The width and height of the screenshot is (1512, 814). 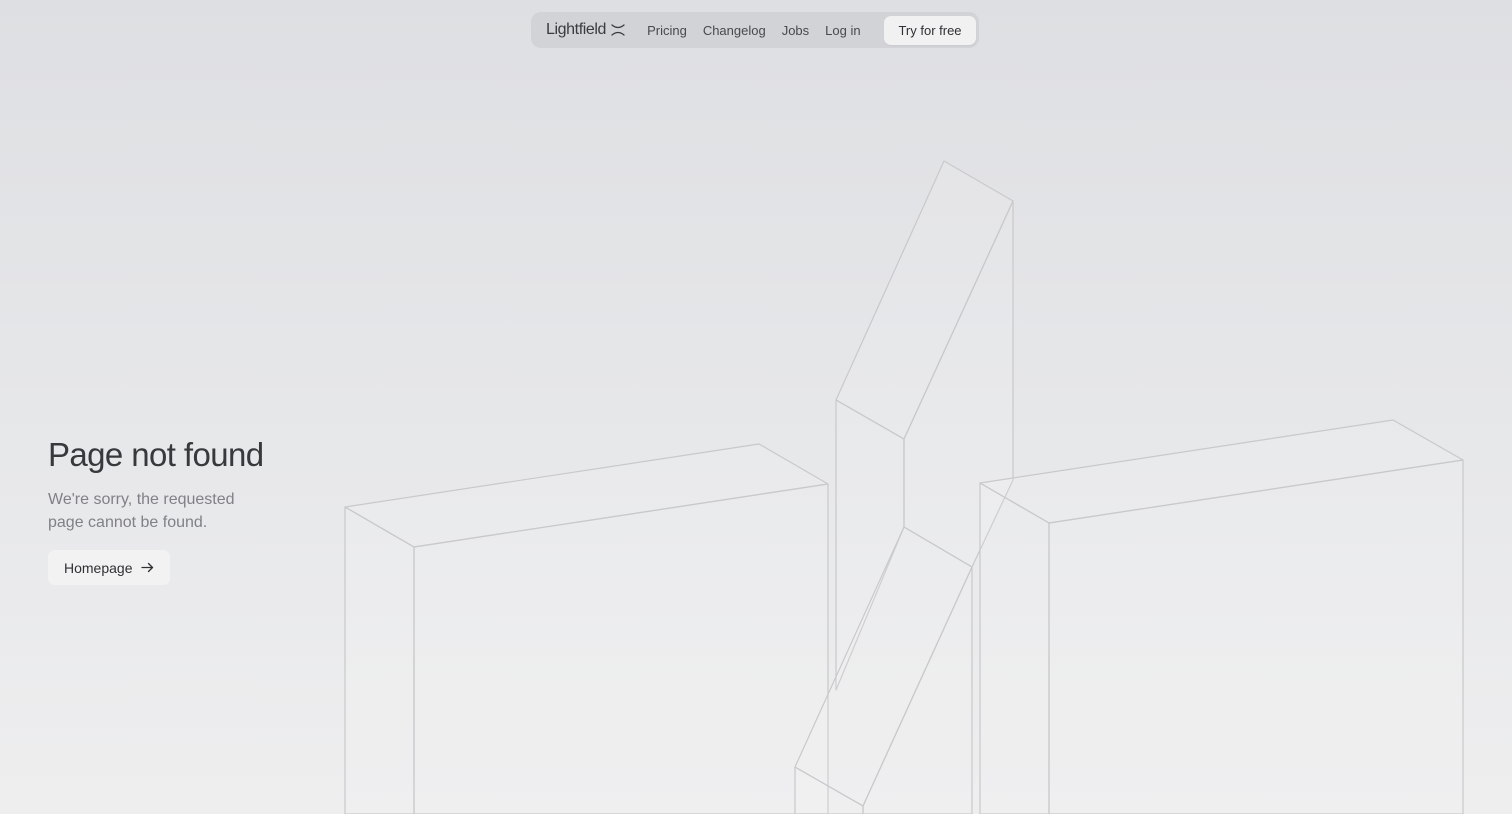 What do you see at coordinates (1014, 648) in the screenshot?
I see `right-slab-side` at bounding box center [1014, 648].